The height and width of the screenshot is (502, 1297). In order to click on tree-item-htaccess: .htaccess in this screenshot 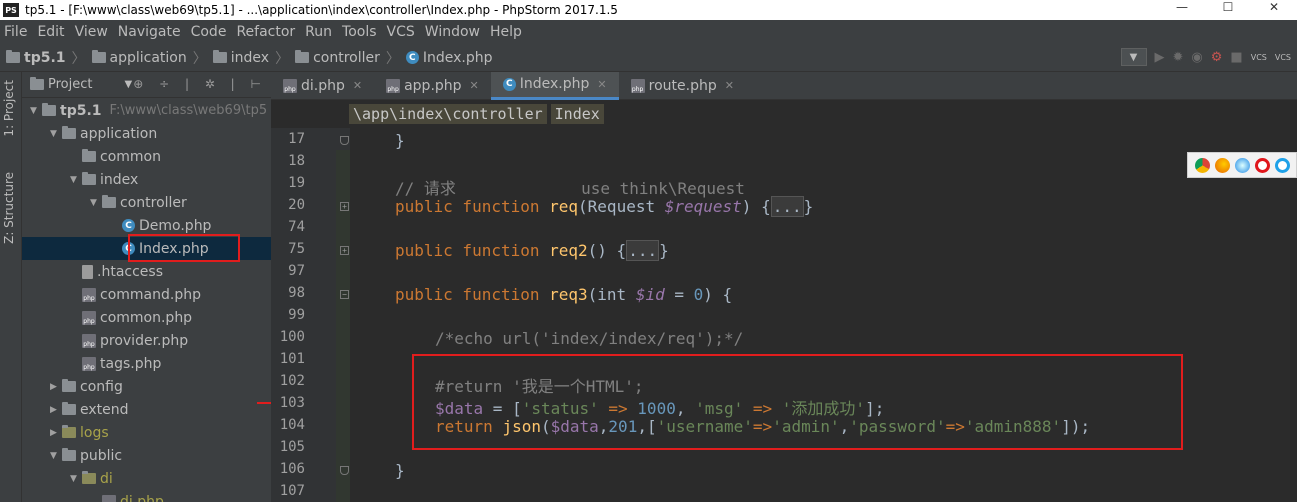, I will do `click(146, 271)`.